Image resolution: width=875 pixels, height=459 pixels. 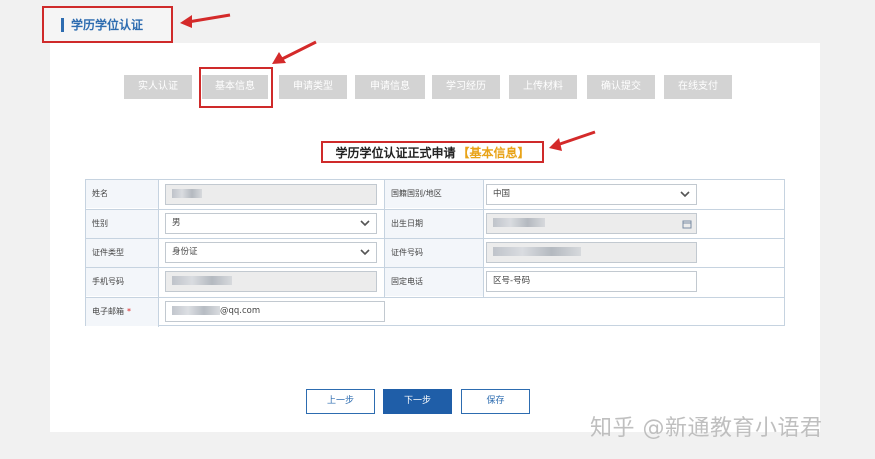 I want to click on email-suffix: @qq.com, so click(x=240, y=311).